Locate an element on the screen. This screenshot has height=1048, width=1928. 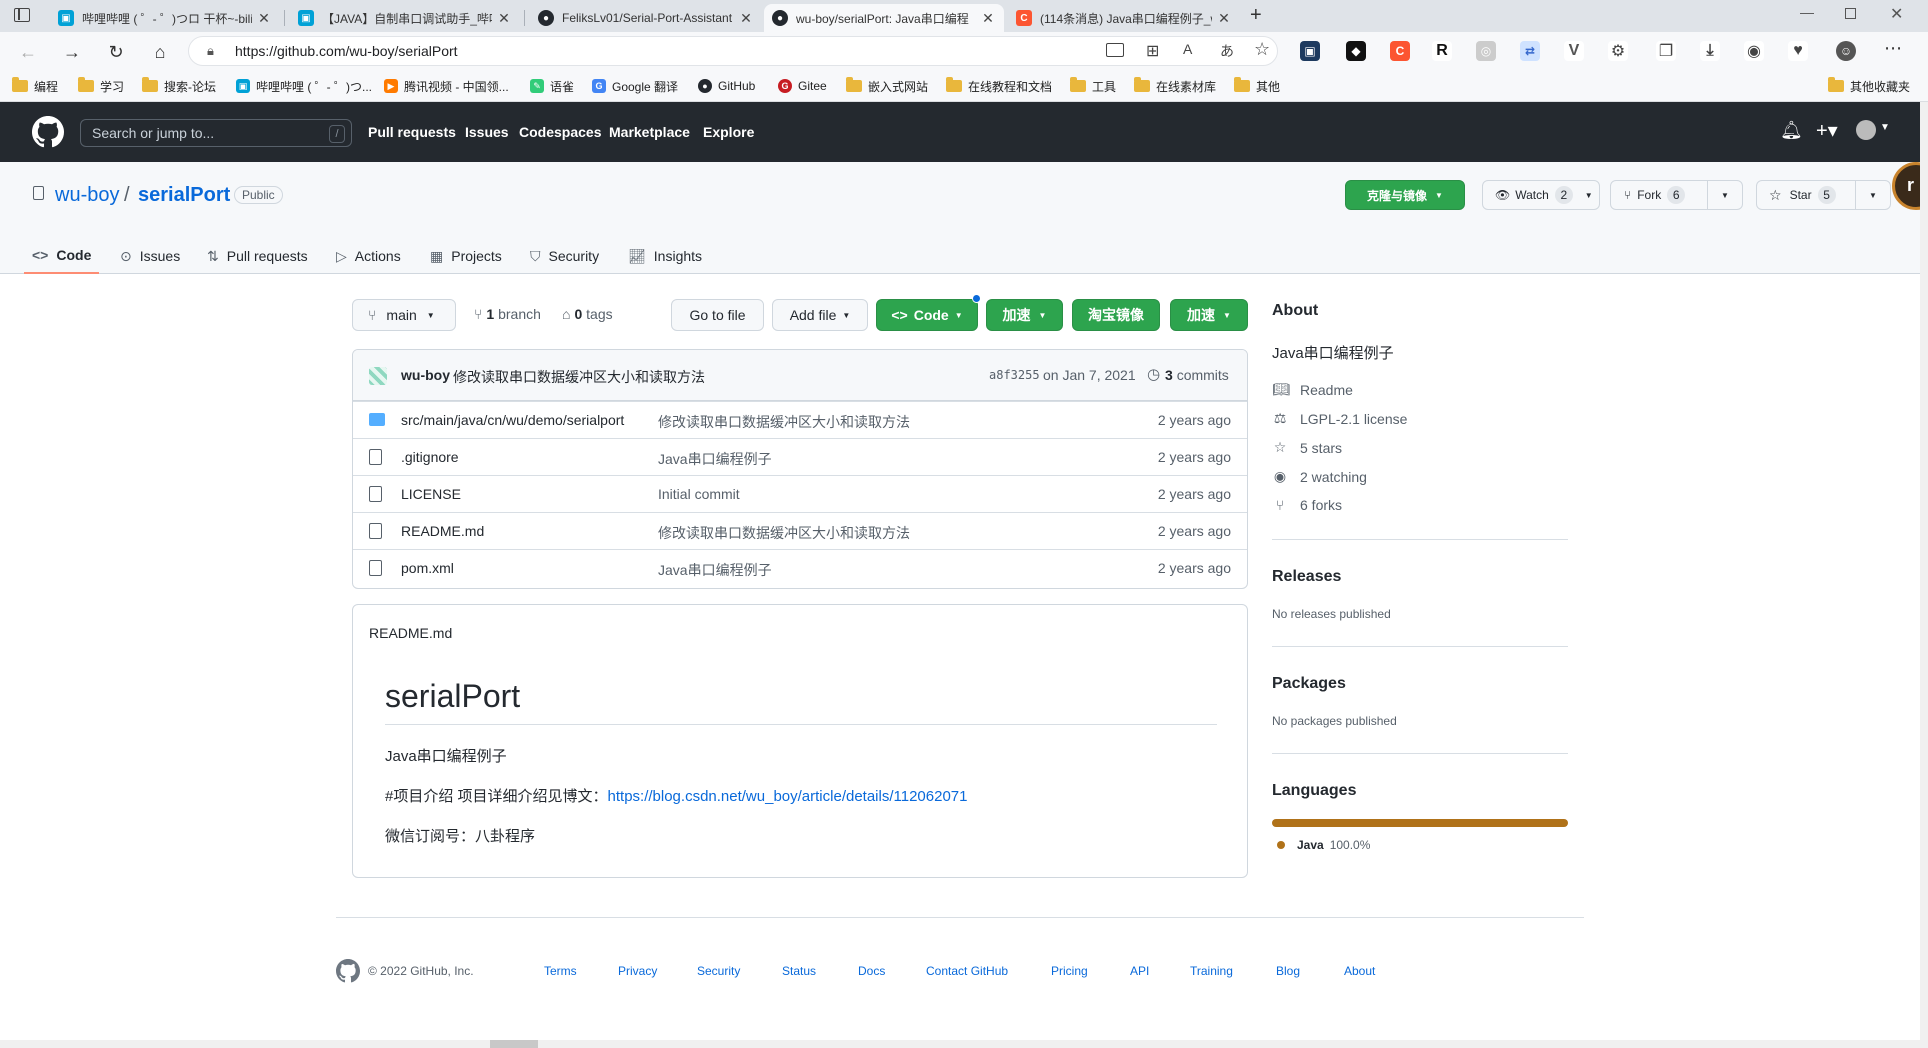
browser-tab-2: ▣ 【JAVA】自制串口调试助手_哔哩 ✕ is located at coordinates (405, 18).